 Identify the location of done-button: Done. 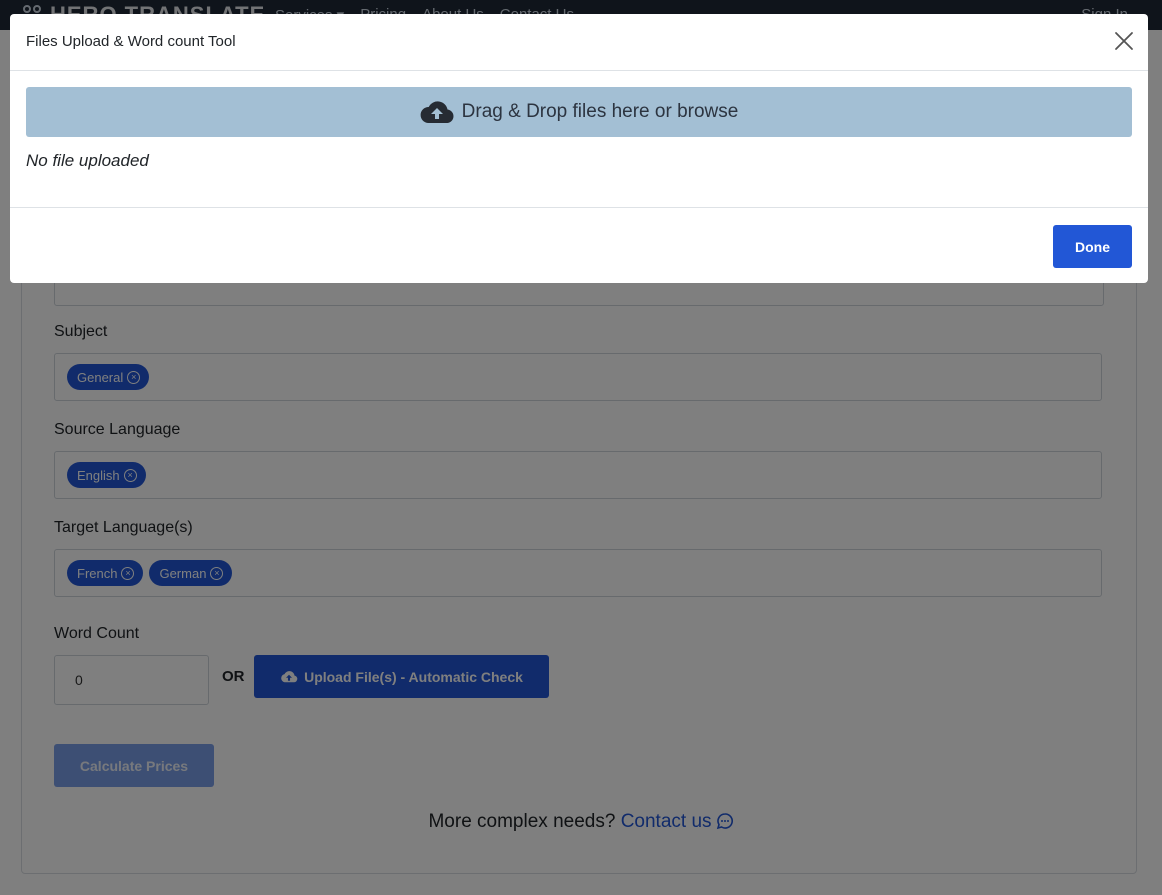
(1092, 246).